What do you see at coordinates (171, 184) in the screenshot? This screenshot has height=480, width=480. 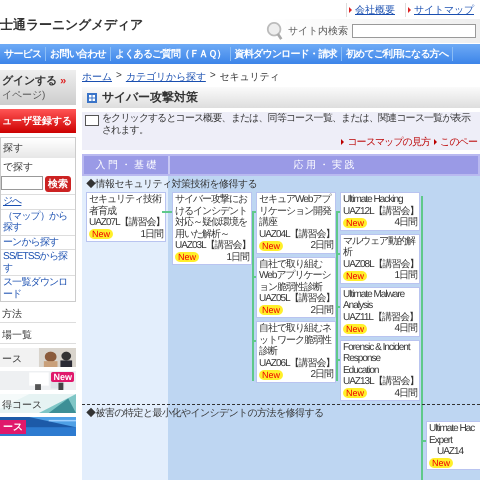 I see `section-label: ◆情報セキュリティ対策技術を修得する` at bounding box center [171, 184].